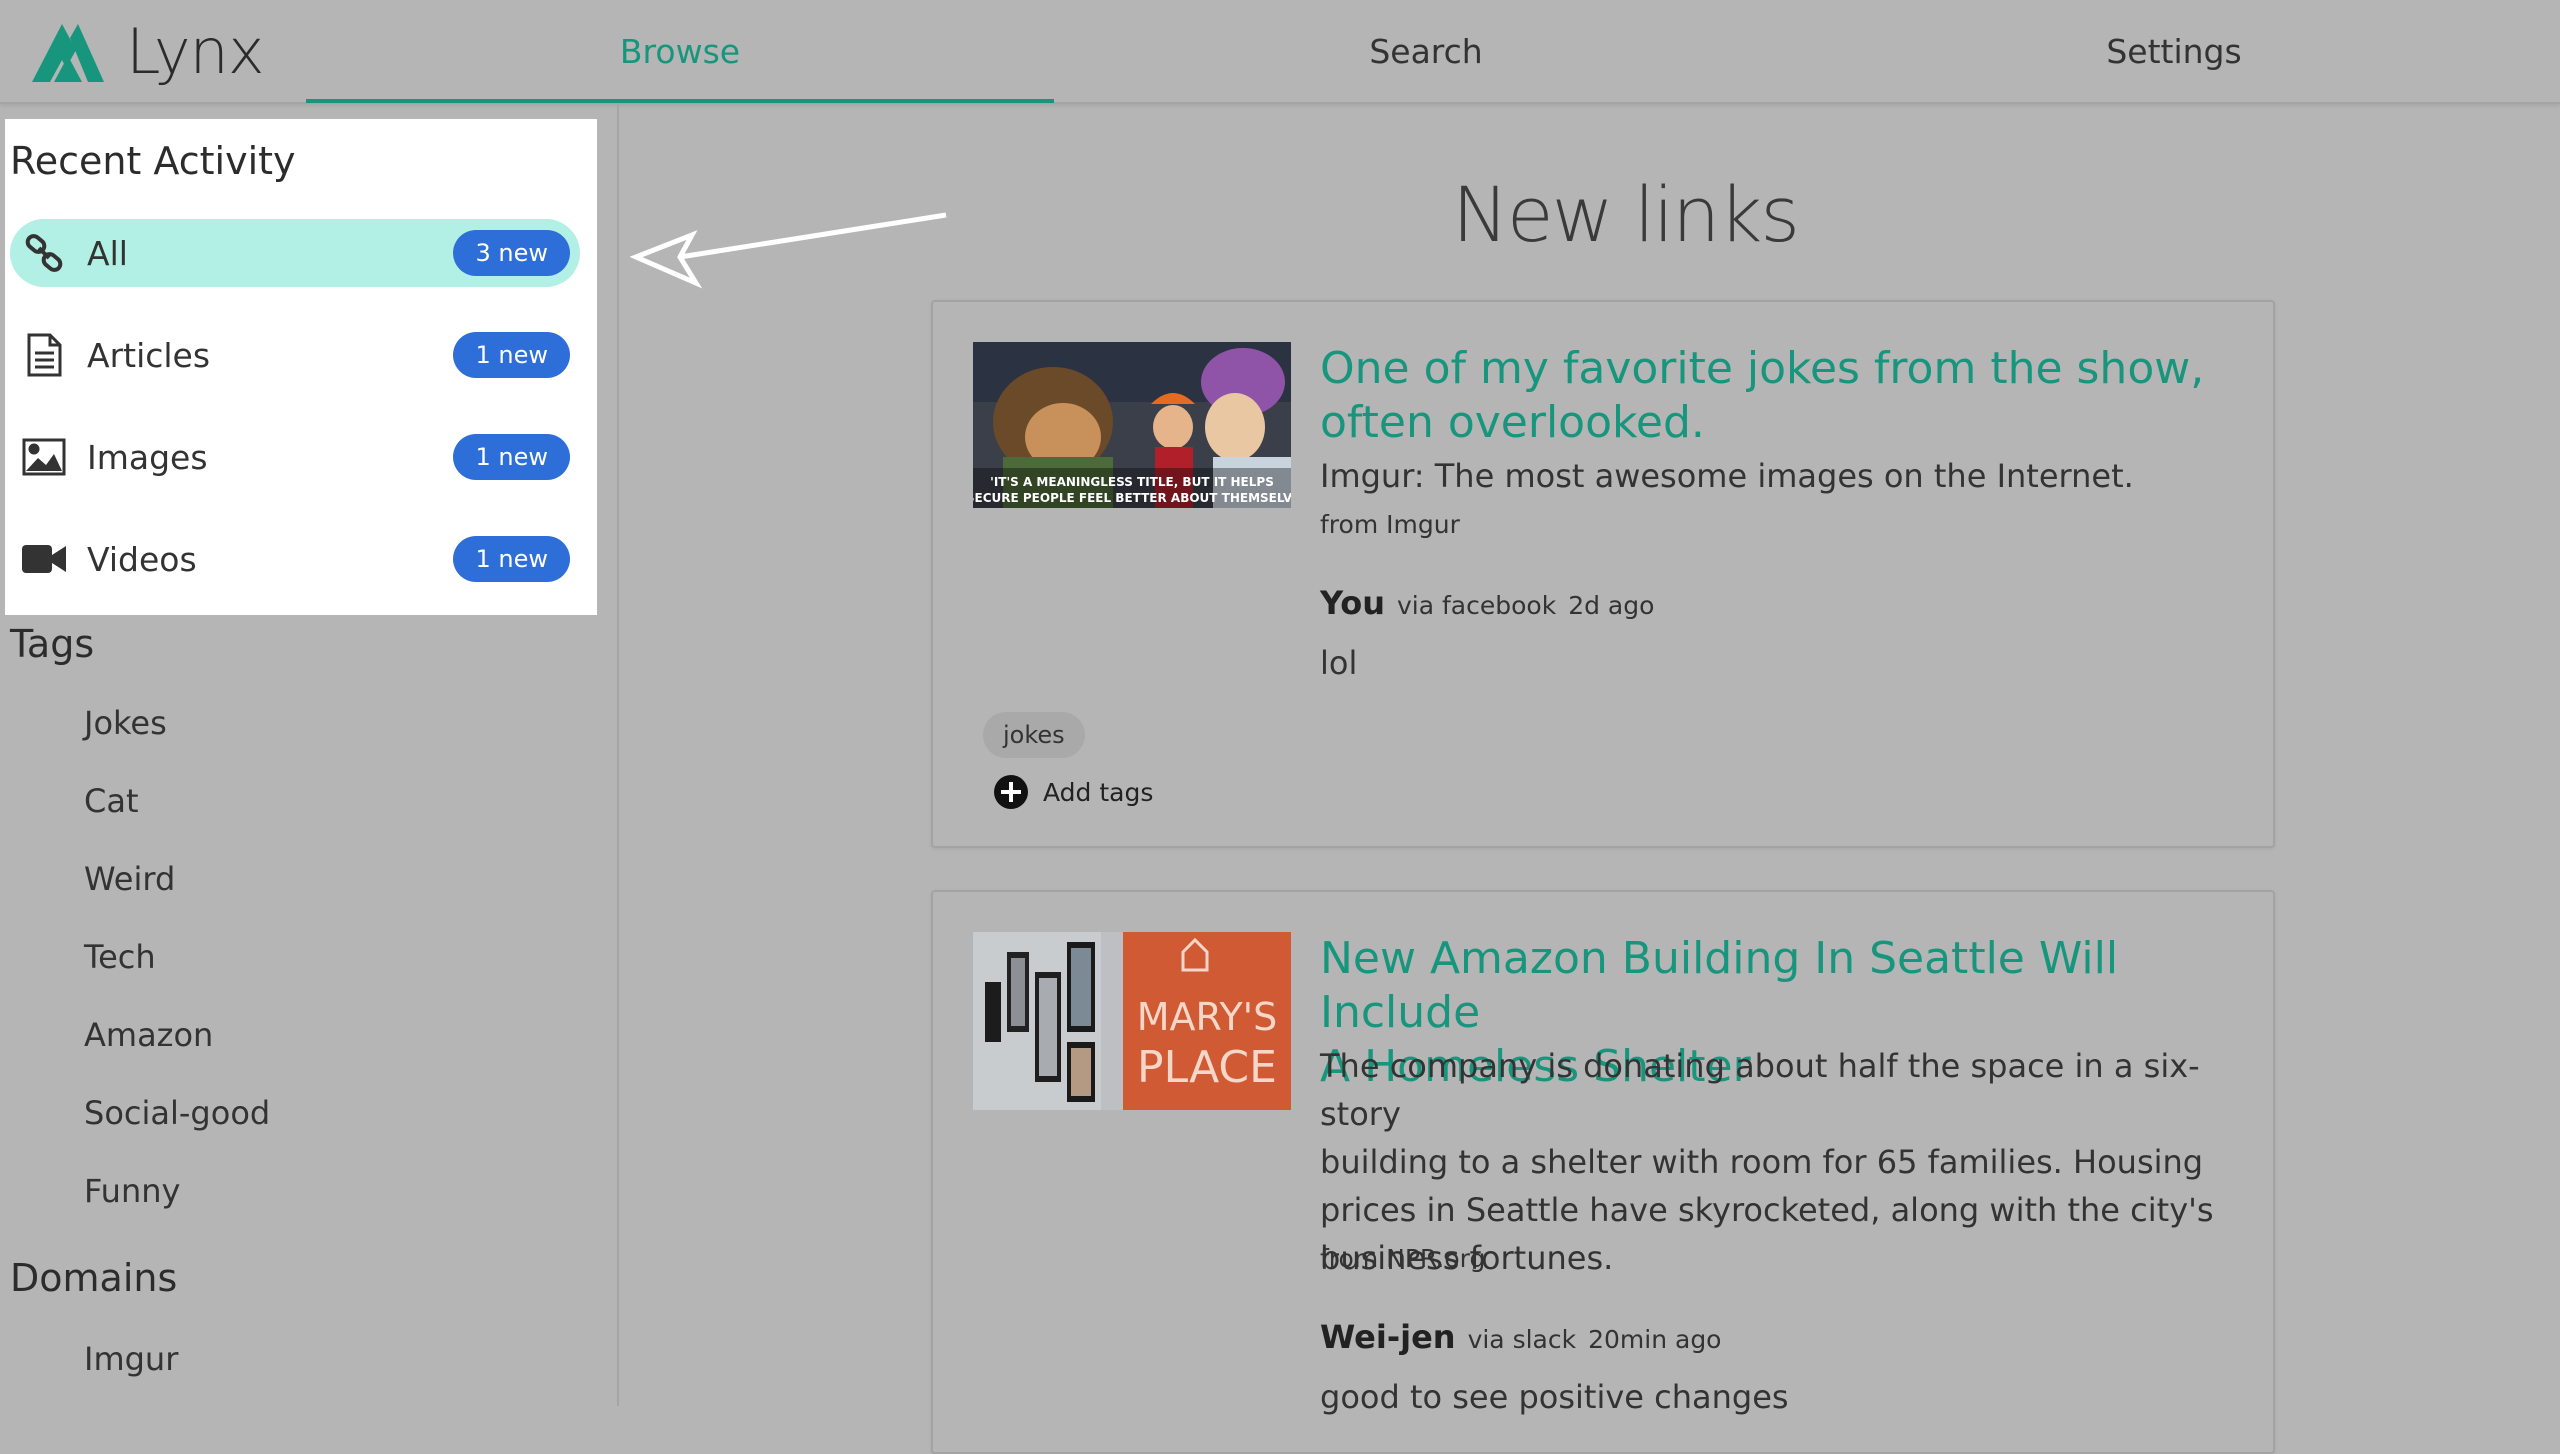 The image size is (2560, 1454). What do you see at coordinates (1132, 1021) in the screenshot?
I see `link-thumbnail: MARY'S PLACE` at bounding box center [1132, 1021].